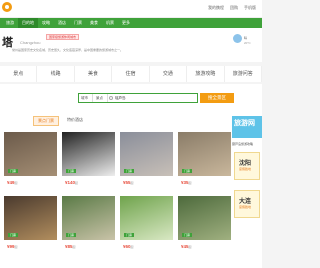 The width and height of the screenshot is (320, 268). What do you see at coordinates (217, 98) in the screenshot?
I see `search-button: 搜全景区` at bounding box center [217, 98].